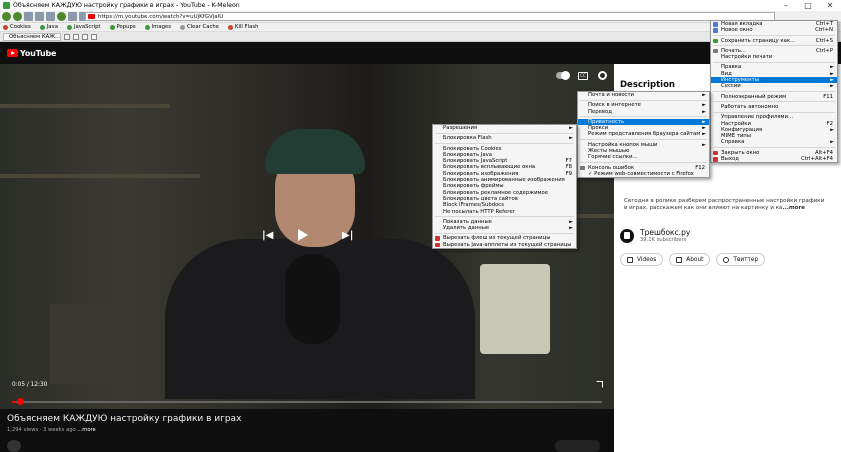 The height and width of the screenshot is (452, 841). Describe the element at coordinates (347, 235) in the screenshot. I see `next-icon: ▶|` at that location.